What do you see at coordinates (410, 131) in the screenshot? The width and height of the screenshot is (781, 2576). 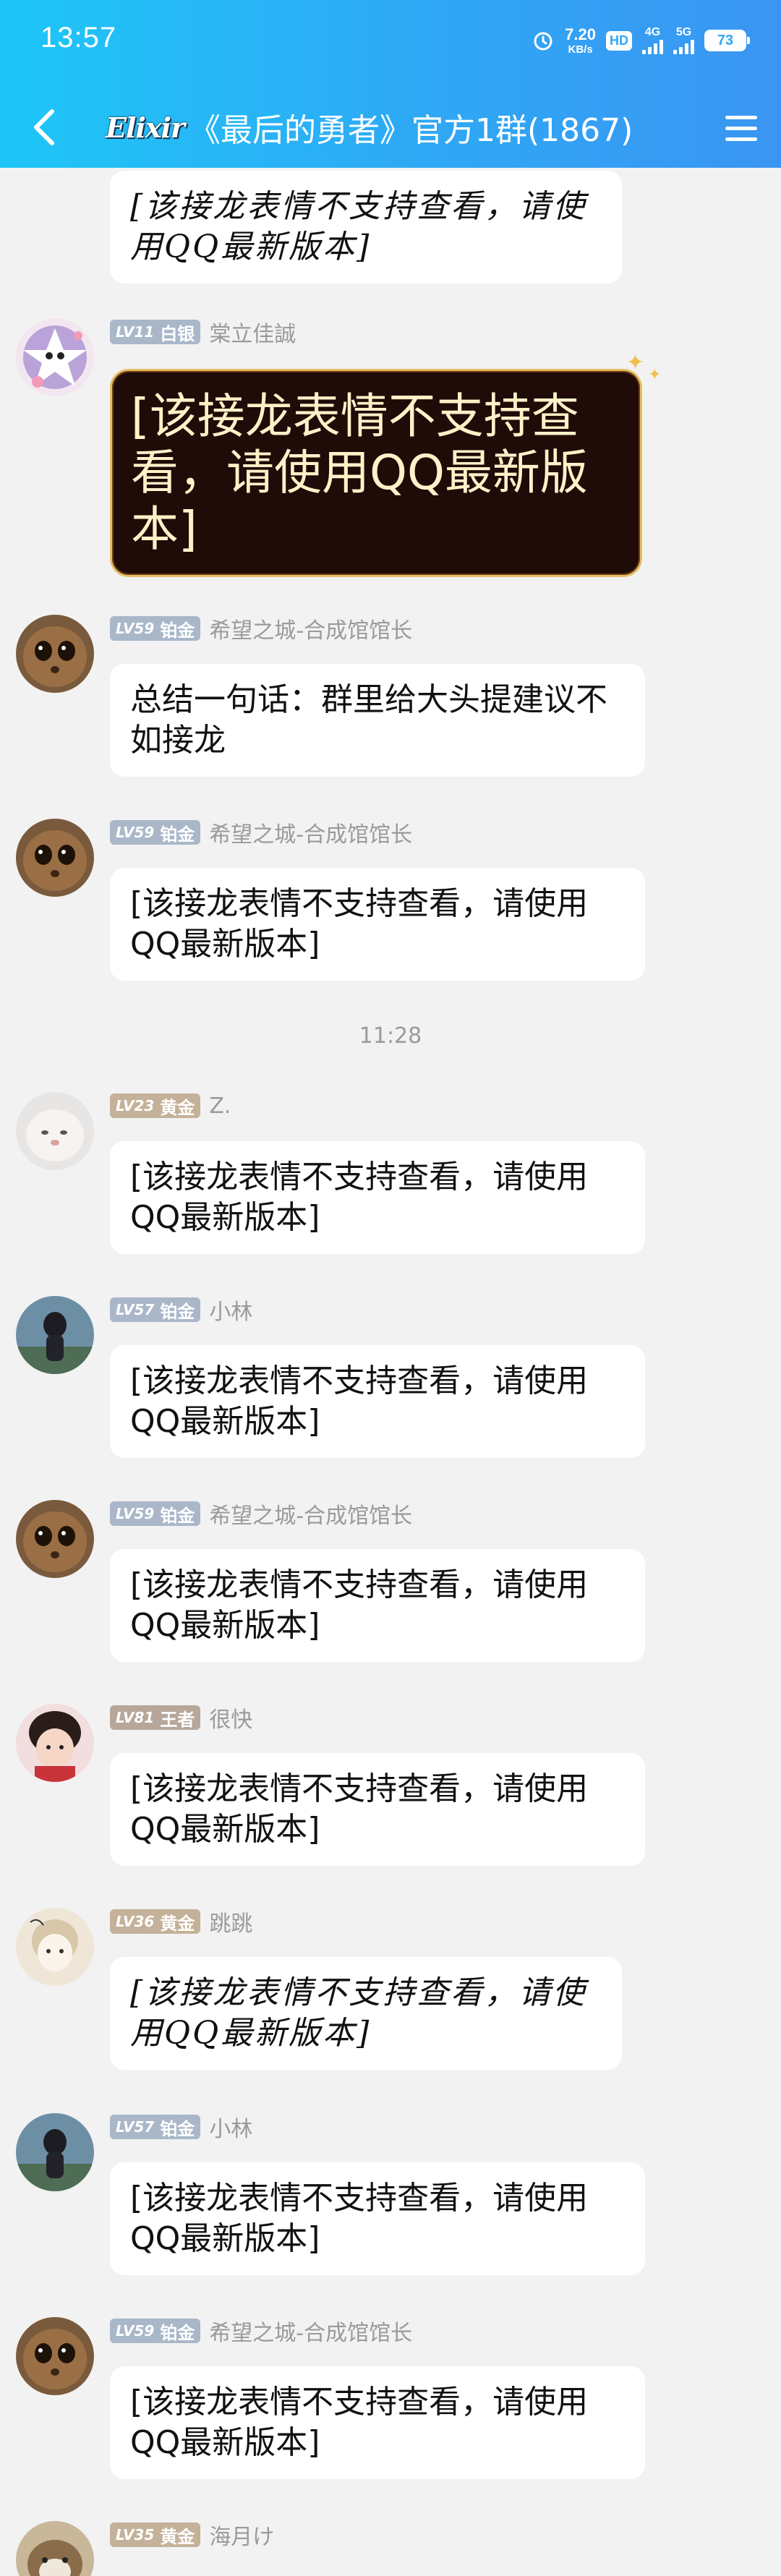 I see `chat-title: 《最后的勇者》官方1群(1867)` at bounding box center [410, 131].